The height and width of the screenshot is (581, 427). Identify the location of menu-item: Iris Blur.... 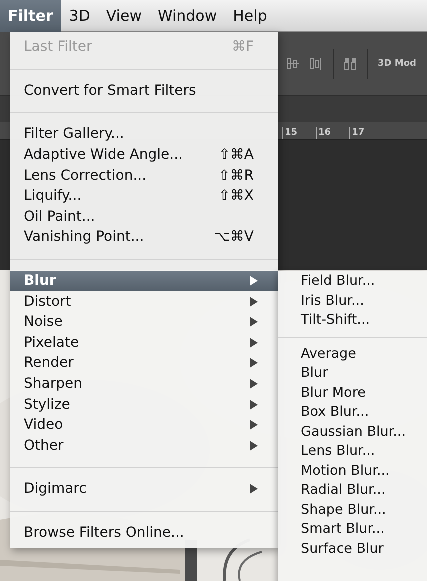
(352, 301).